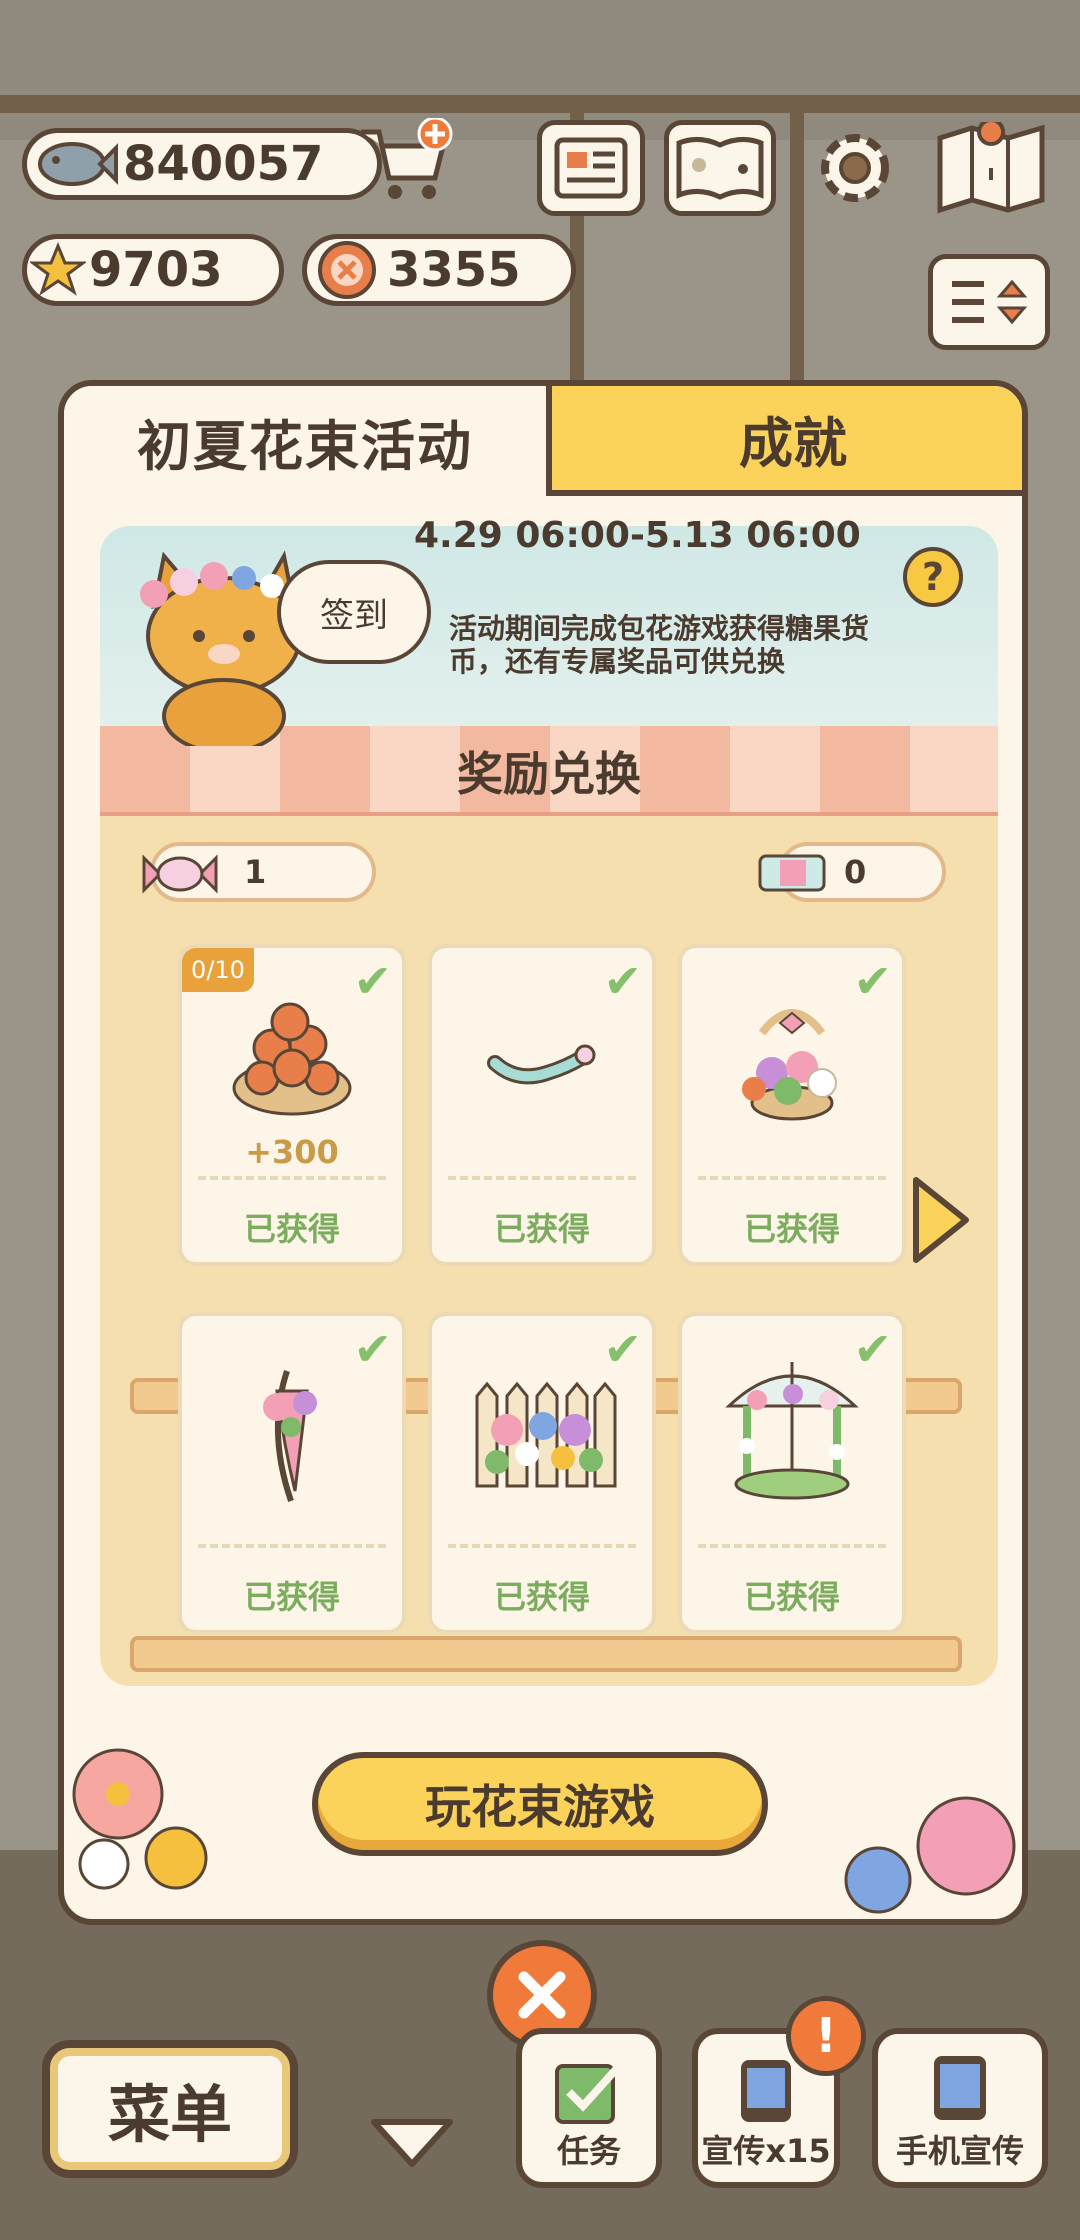 This screenshot has height=2240, width=1080. What do you see at coordinates (960, 2088) in the screenshot?
I see `phone-promo-icon` at bounding box center [960, 2088].